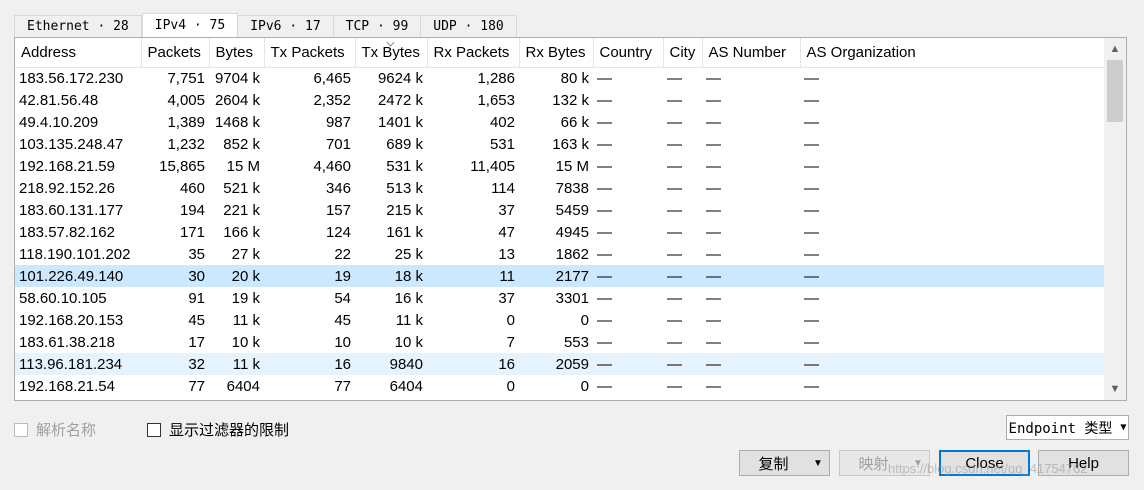  I want to click on table-cell: 132 k, so click(570, 100).